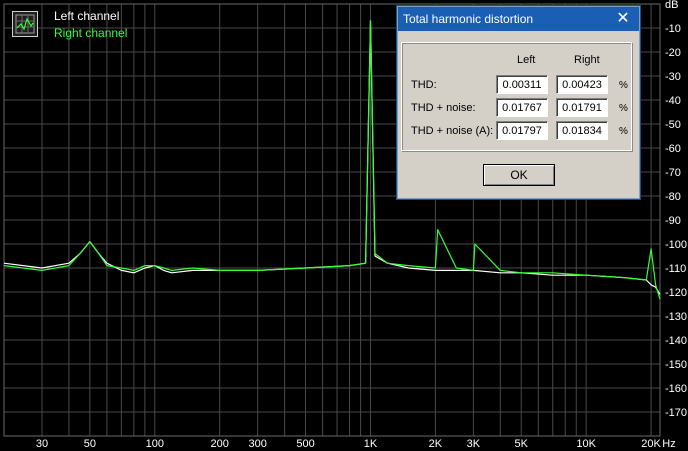 This screenshot has height=451, width=688. I want to click on dialog-titlebar: Total harmonic distortion ✕, so click(518, 19).